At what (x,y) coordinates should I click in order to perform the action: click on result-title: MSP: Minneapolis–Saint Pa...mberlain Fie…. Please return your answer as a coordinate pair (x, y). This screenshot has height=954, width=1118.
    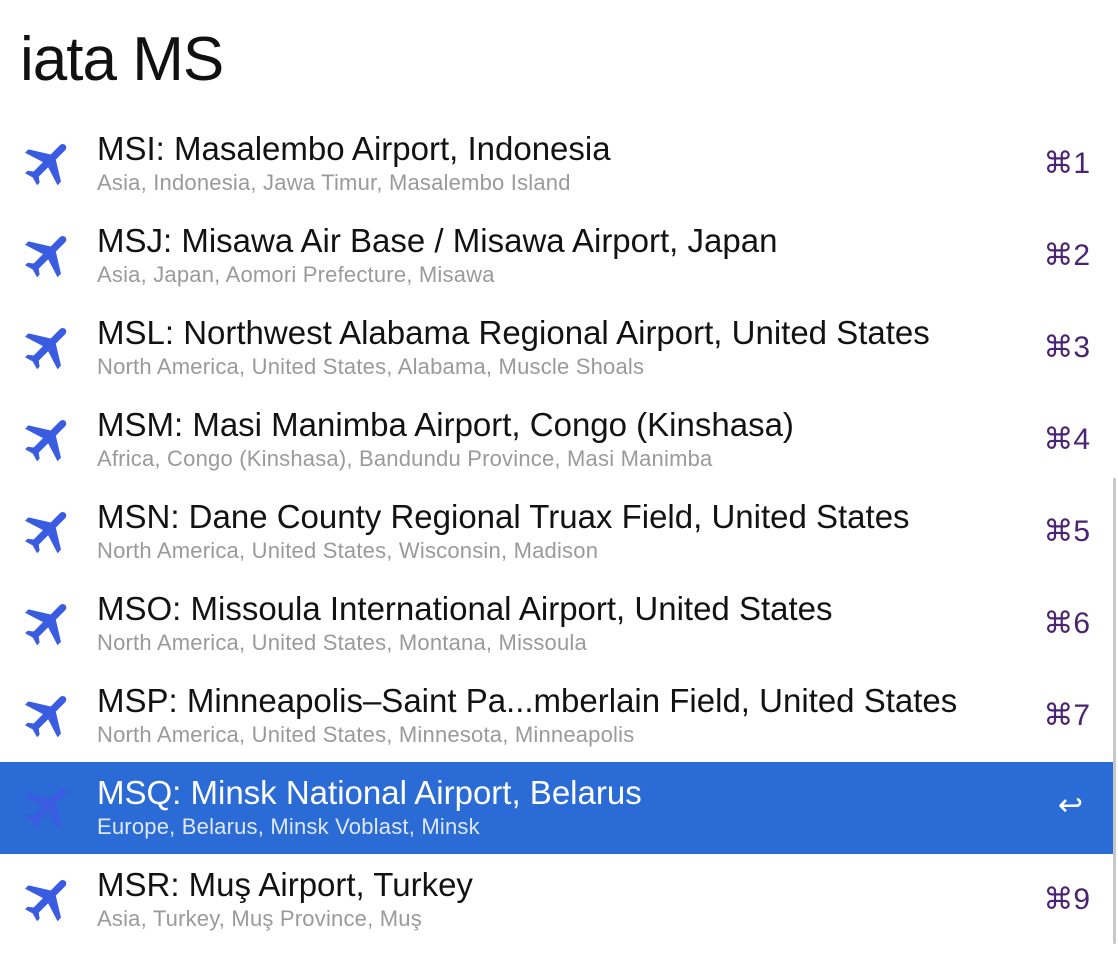
    Looking at the image, I should click on (527, 700).